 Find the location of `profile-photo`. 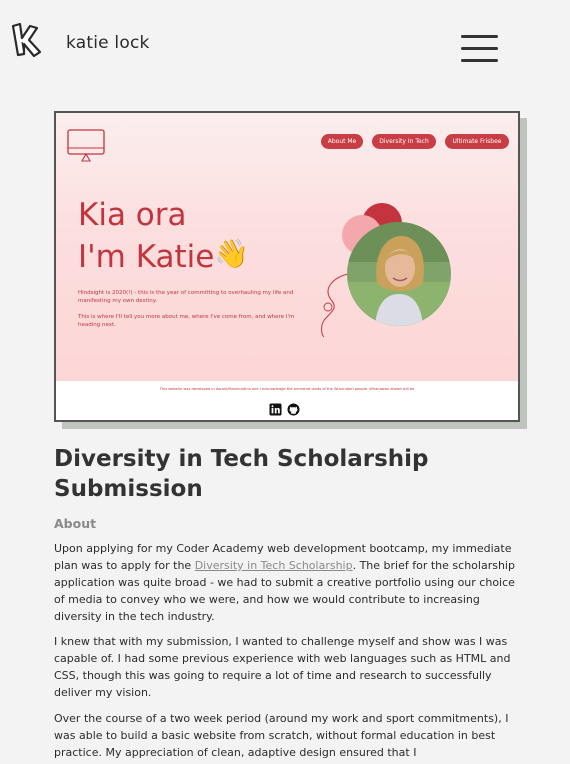

profile-photo is located at coordinates (399, 274).